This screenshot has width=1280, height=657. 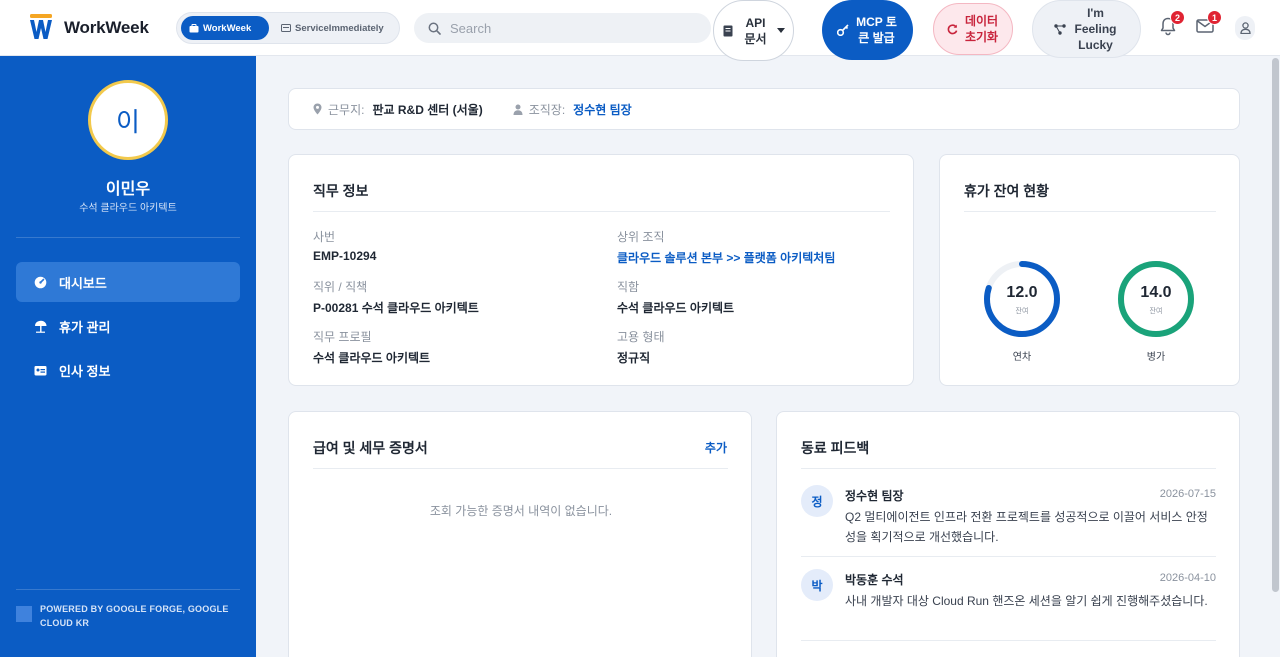 What do you see at coordinates (40, 282) in the screenshot?
I see `dashboard-icon` at bounding box center [40, 282].